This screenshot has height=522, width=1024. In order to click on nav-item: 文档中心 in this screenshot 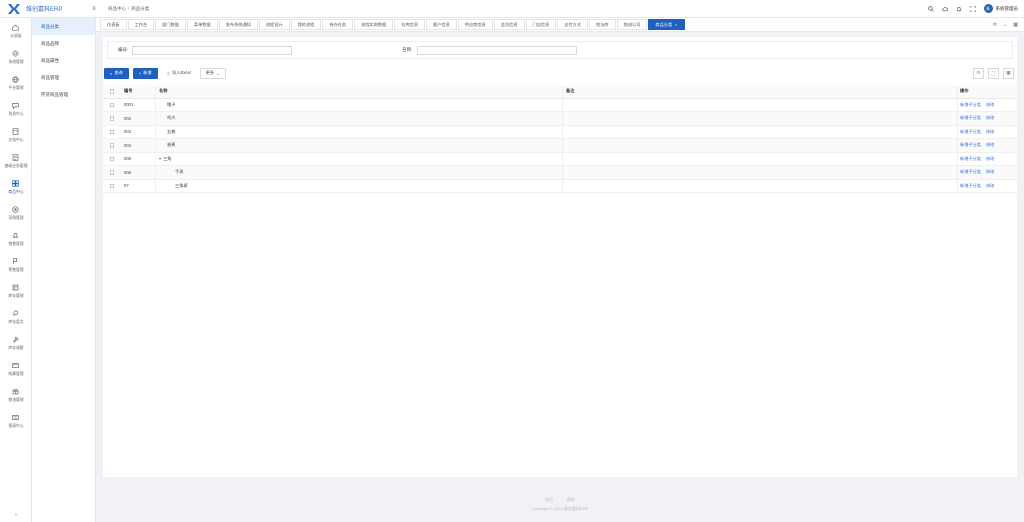, I will do `click(15, 135)`.